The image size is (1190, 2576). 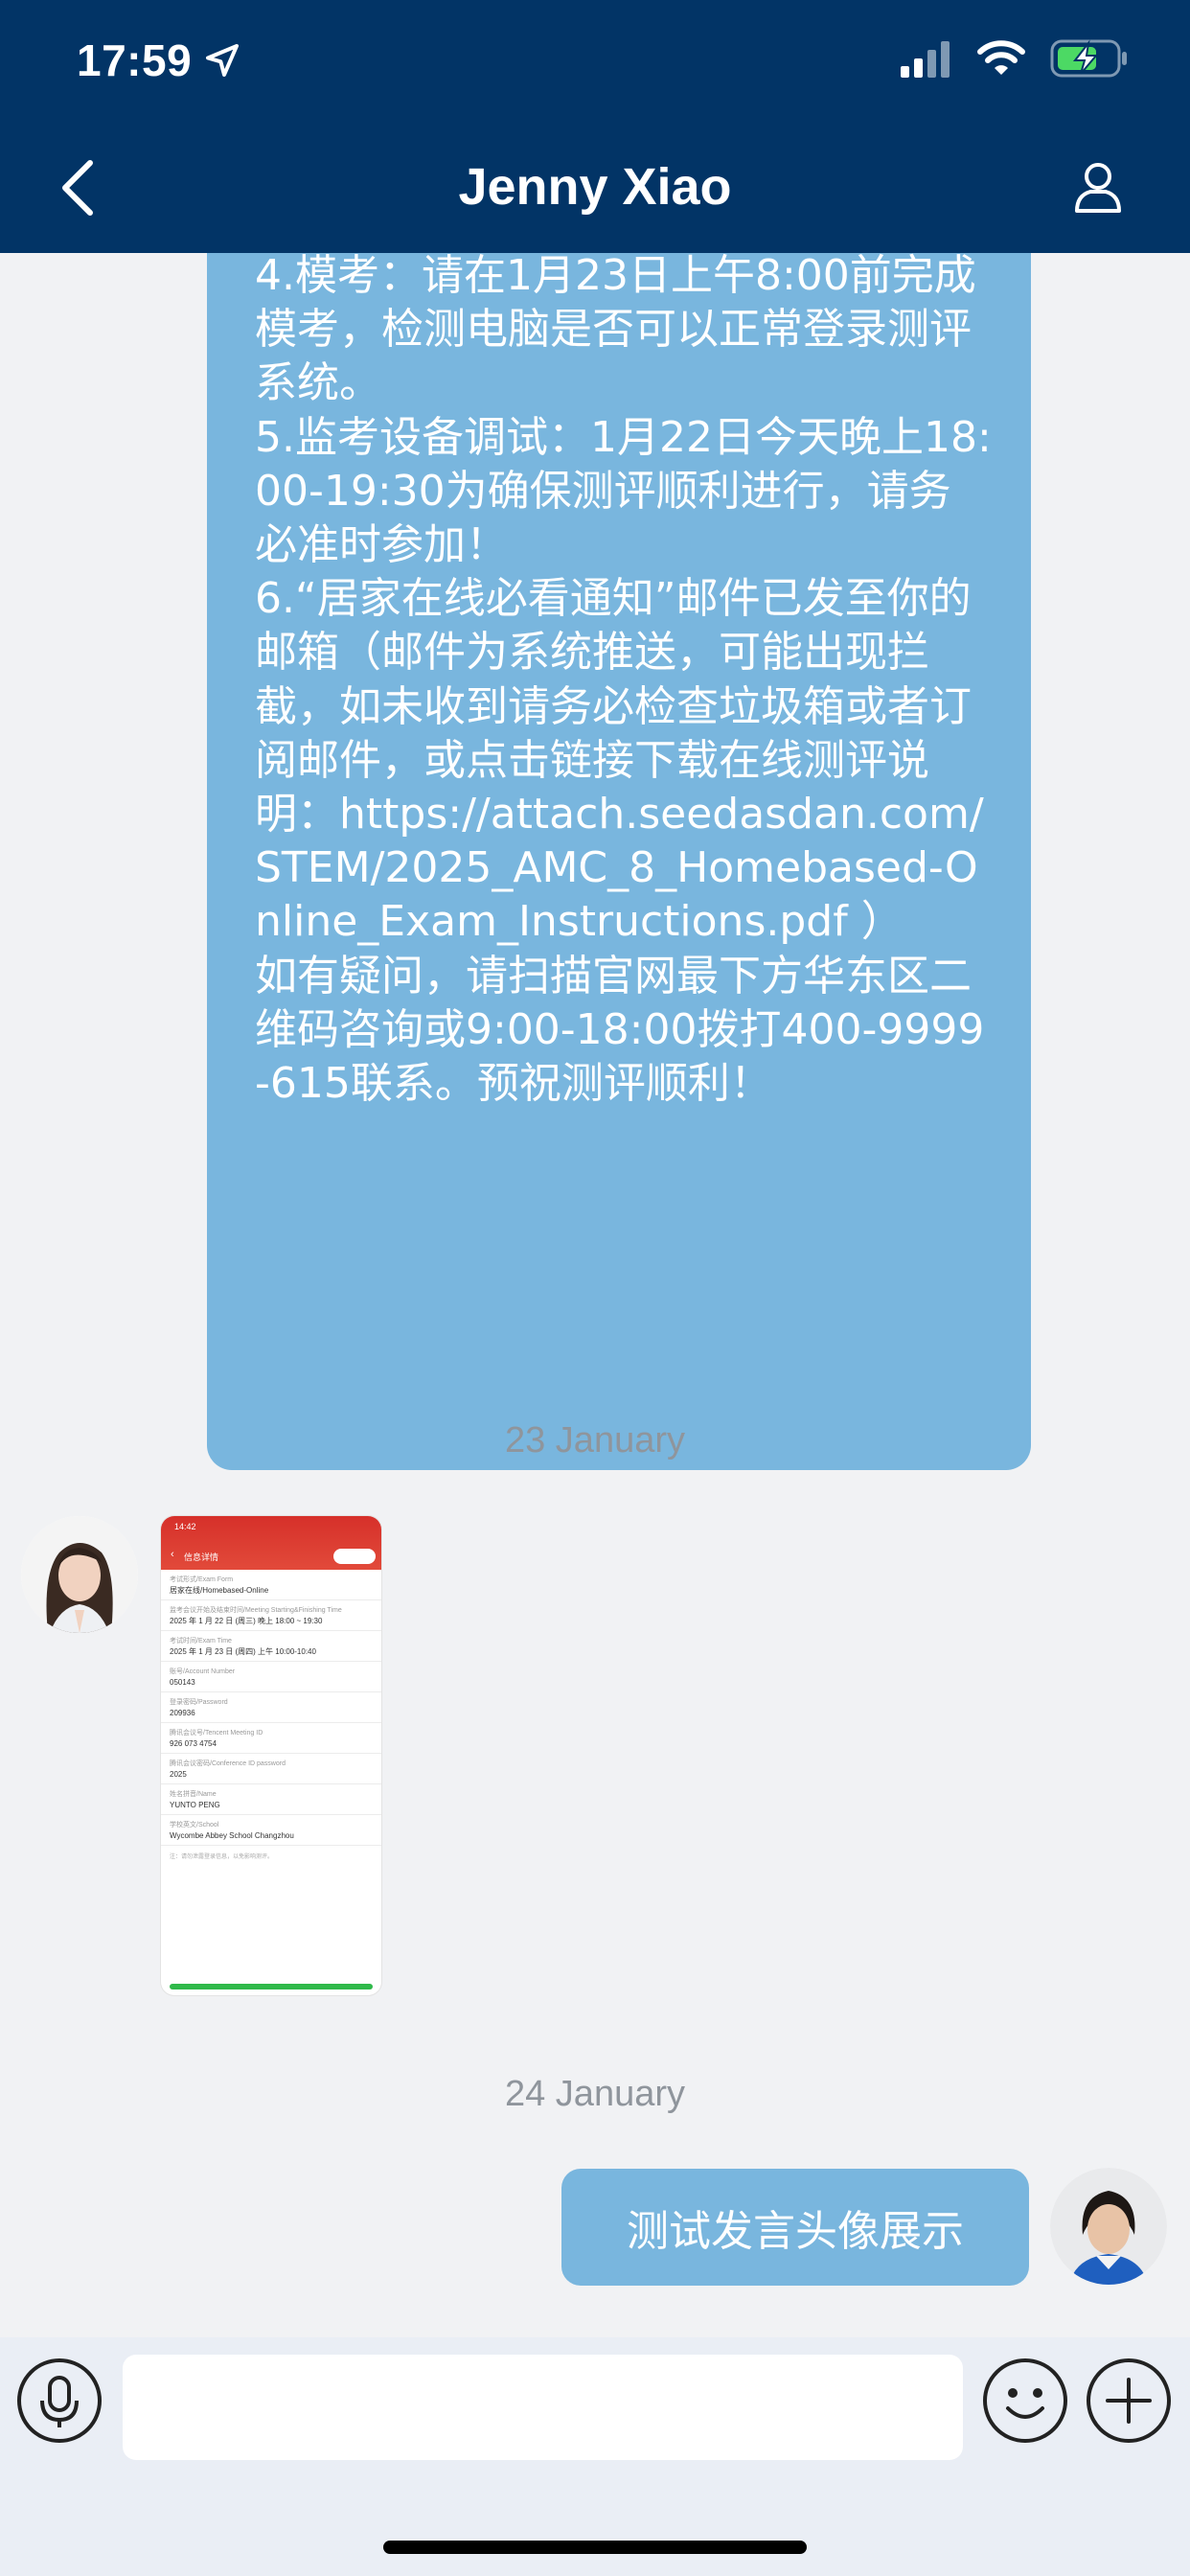 I want to click on thumbnail-info-label: 登录密码/Password, so click(x=199, y=1702).